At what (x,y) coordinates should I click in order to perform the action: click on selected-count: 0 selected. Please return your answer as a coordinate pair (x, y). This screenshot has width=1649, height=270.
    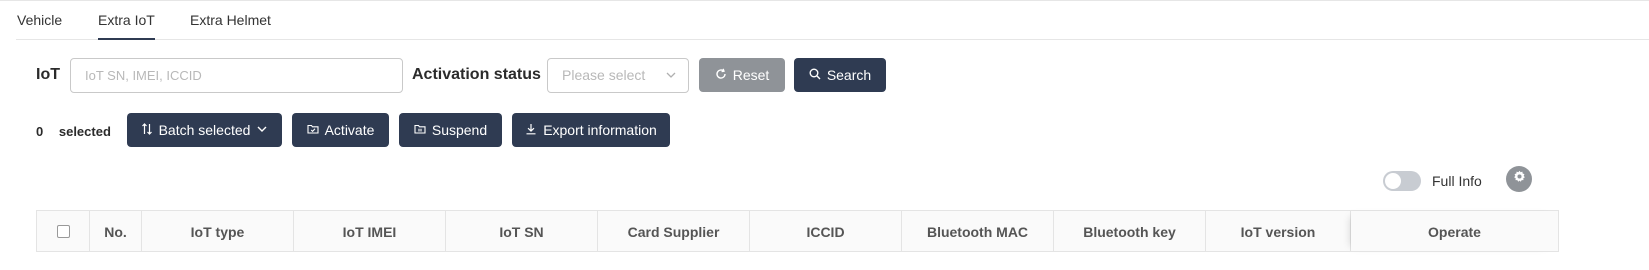
    Looking at the image, I should click on (73, 131).